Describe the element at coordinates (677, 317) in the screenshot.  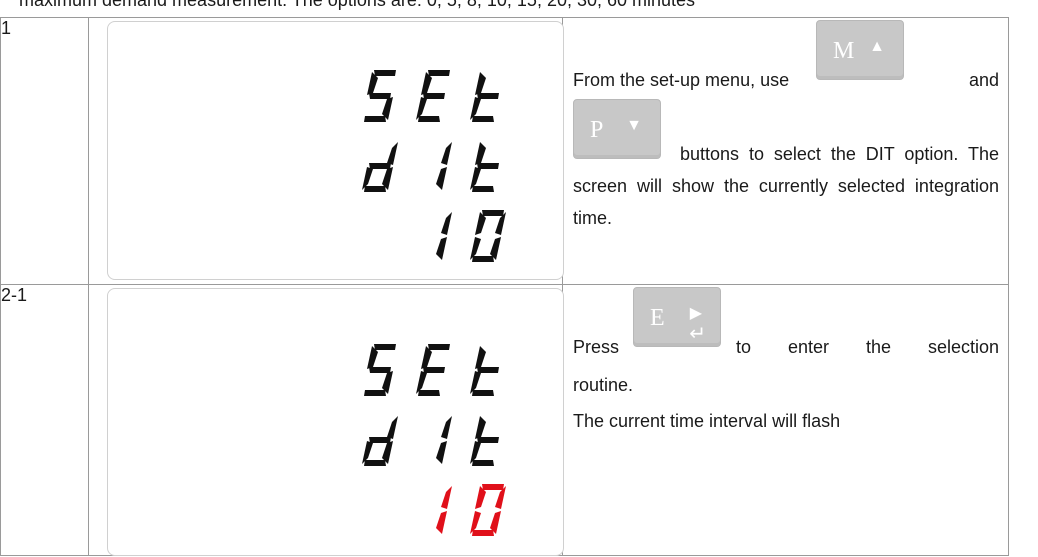
I see `e-enter-button: E ▶ ↵` at that location.